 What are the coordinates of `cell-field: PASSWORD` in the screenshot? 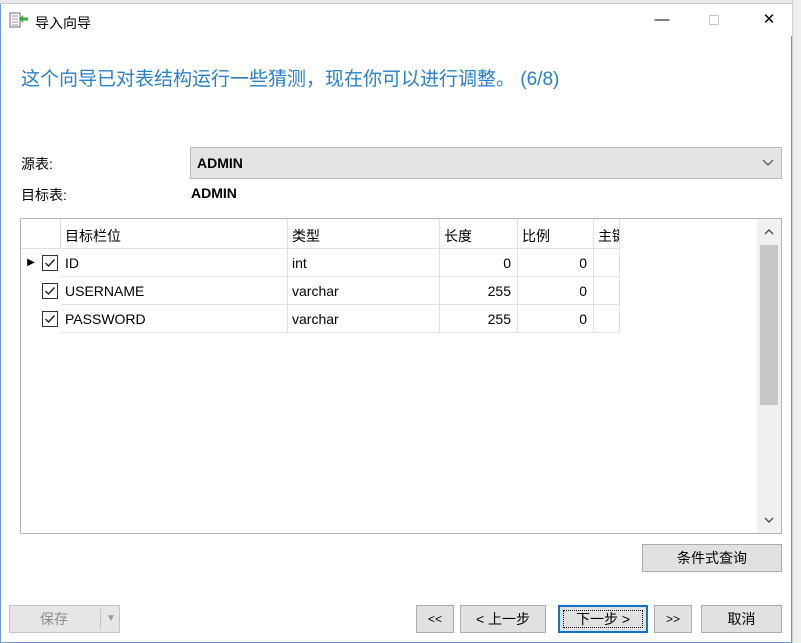 It's located at (174, 319).